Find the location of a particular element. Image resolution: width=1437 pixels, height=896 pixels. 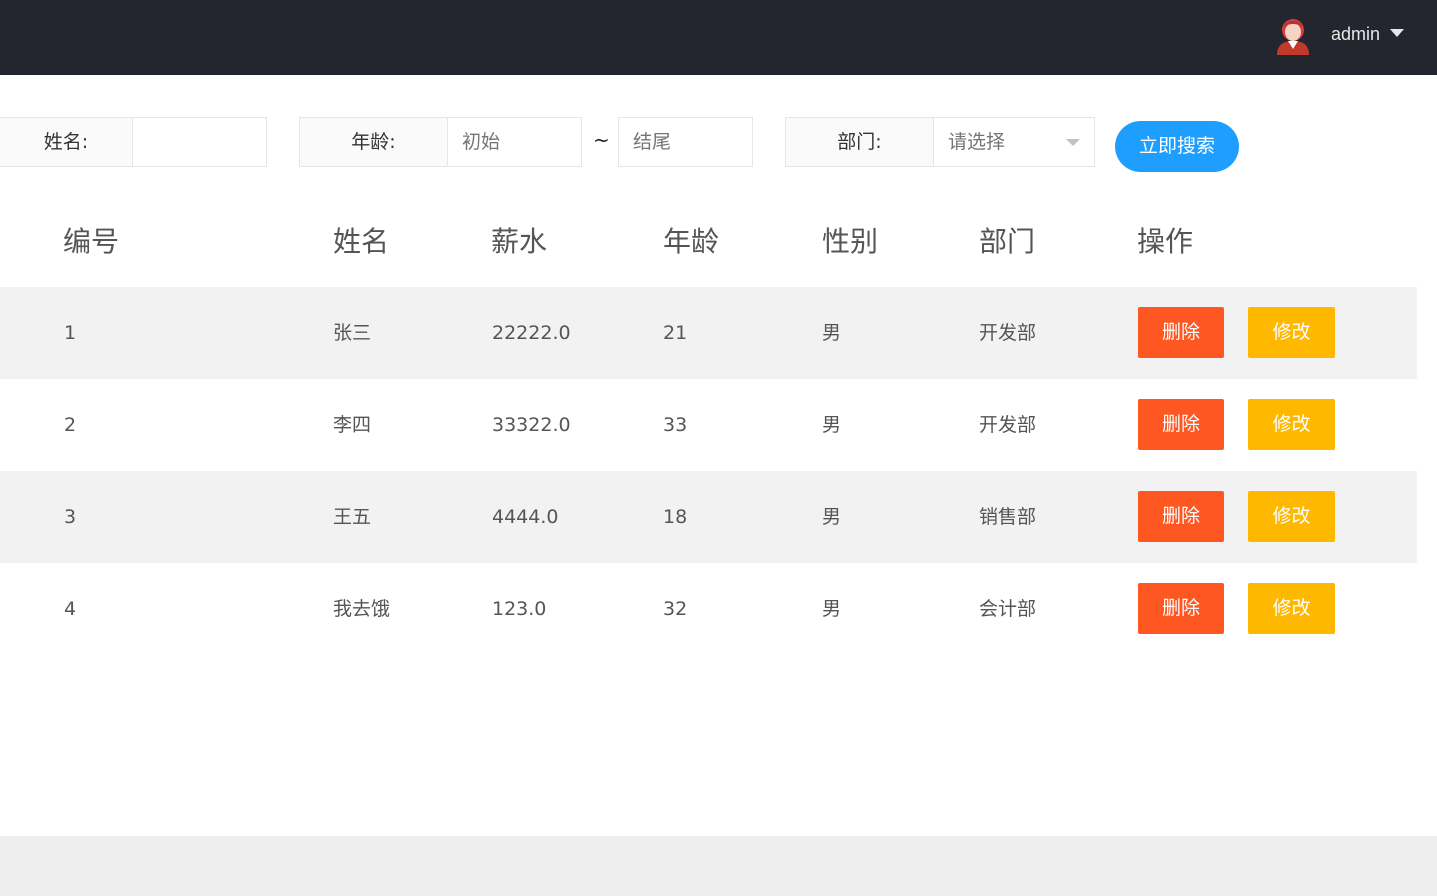

header-name: 姓名 is located at coordinates (361, 241).